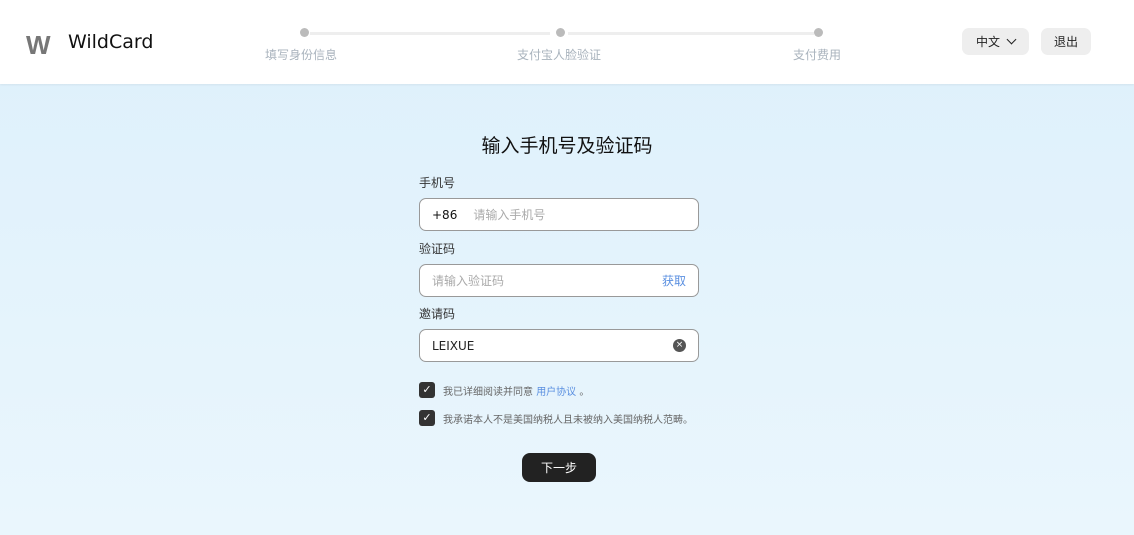 The width and height of the screenshot is (1134, 535). What do you see at coordinates (679, 345) in the screenshot?
I see `clear-icon: ×` at bounding box center [679, 345].